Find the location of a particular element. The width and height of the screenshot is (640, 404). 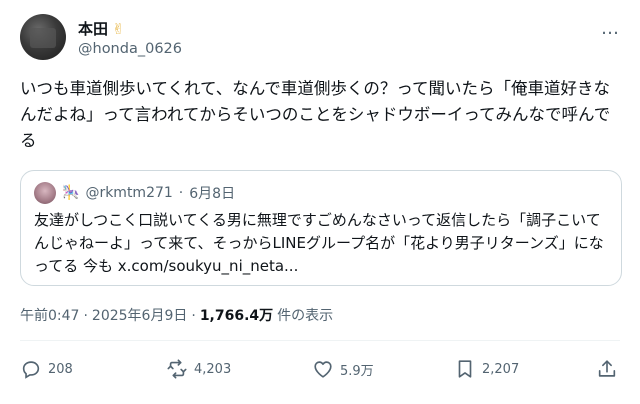

action-bar: 208 4,203 5.9万 2,207 is located at coordinates (320, 370).